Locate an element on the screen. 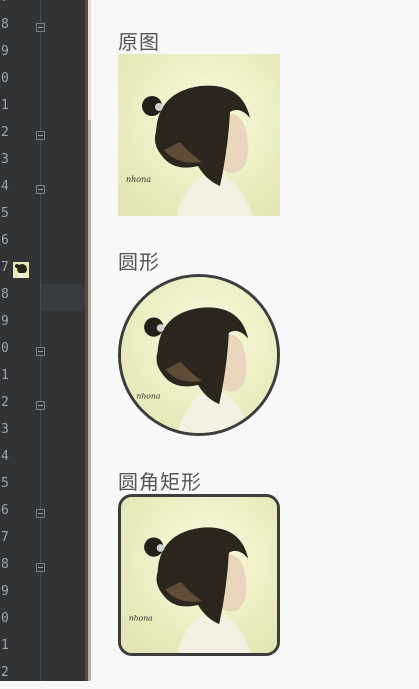  panel-splitter is located at coordinates (89, 340).